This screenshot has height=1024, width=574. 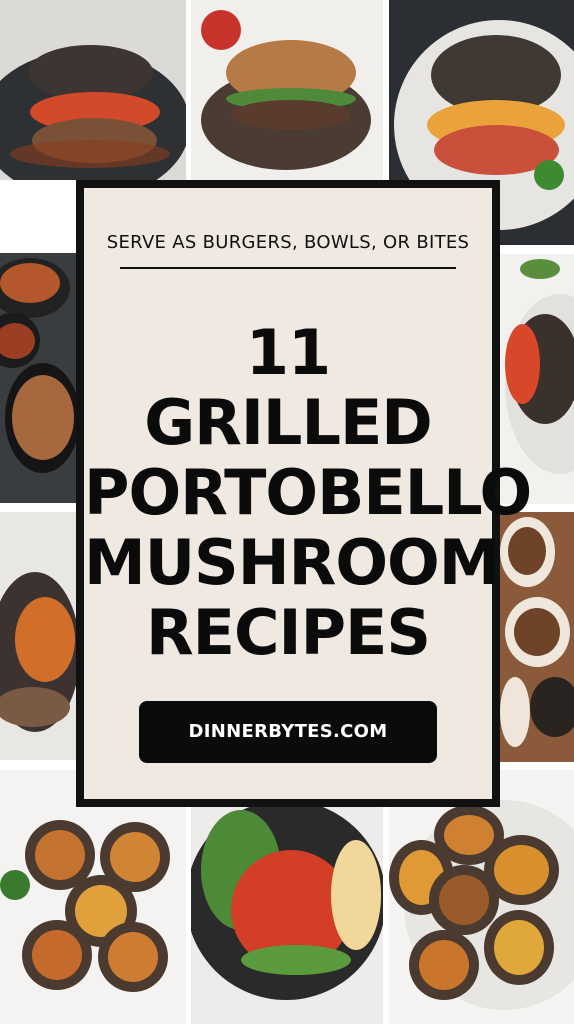 I want to click on portobello-burger-photo, so click(x=287, y=90).